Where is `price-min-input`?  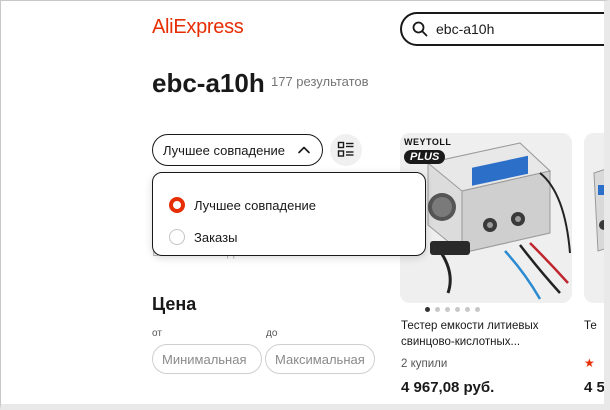
price-min-input is located at coordinates (207, 359).